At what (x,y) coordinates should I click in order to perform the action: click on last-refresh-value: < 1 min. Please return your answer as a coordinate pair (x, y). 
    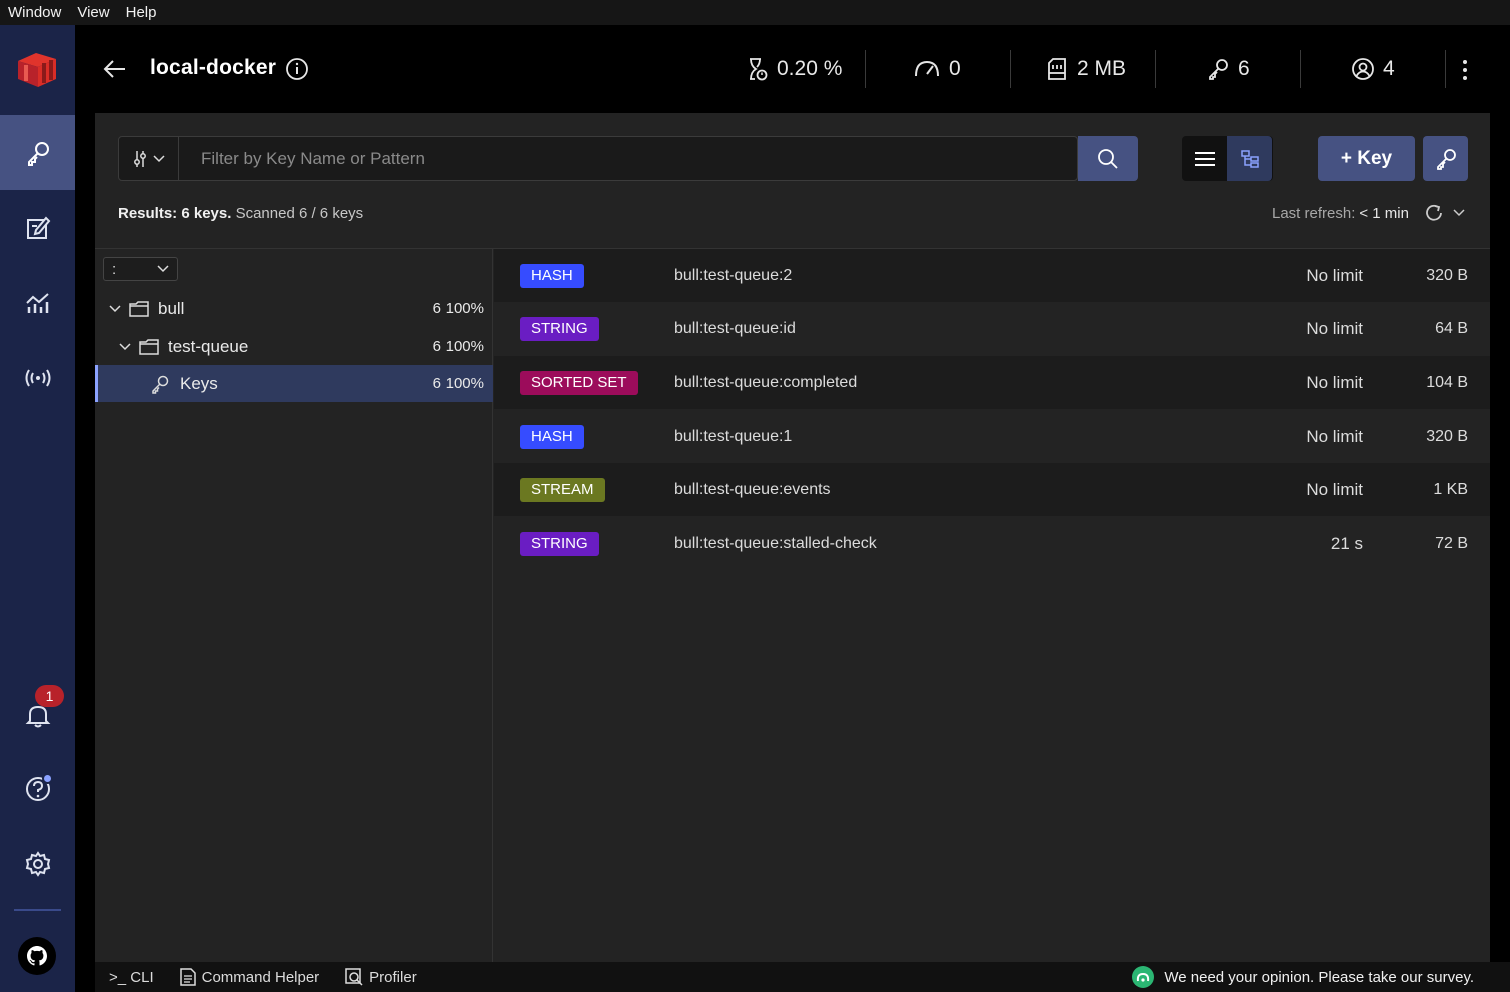
    Looking at the image, I should click on (1384, 213).